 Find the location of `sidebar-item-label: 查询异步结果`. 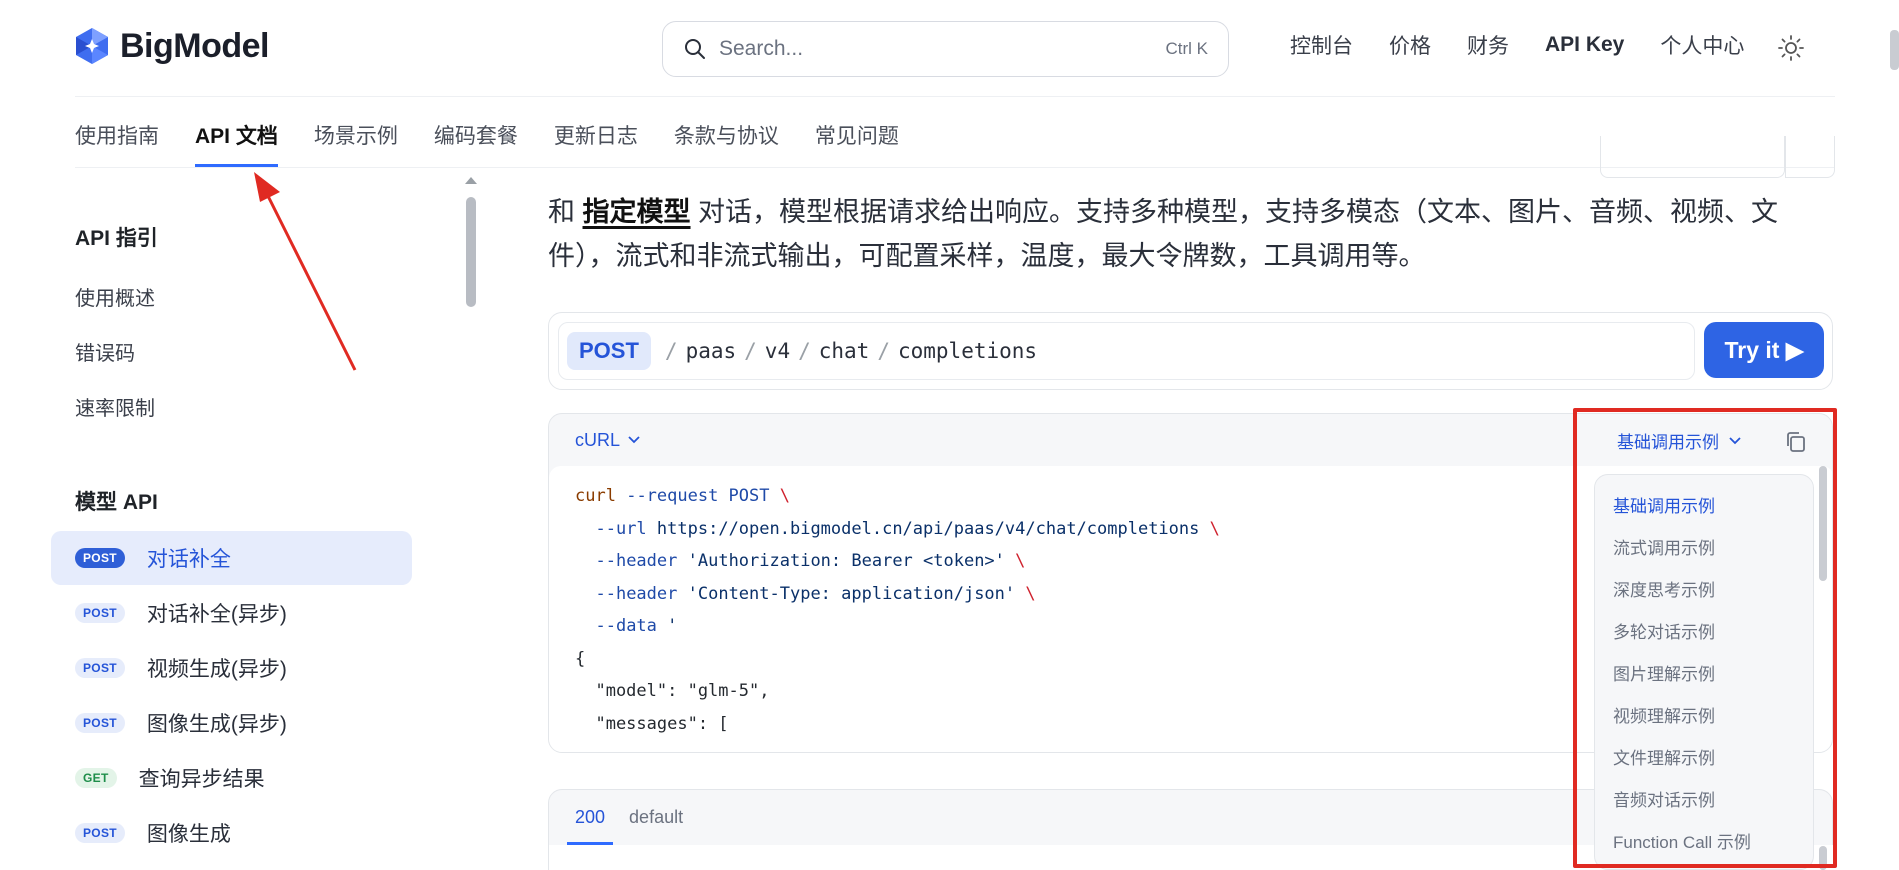

sidebar-item-label: 查询异步结果 is located at coordinates (201, 779).